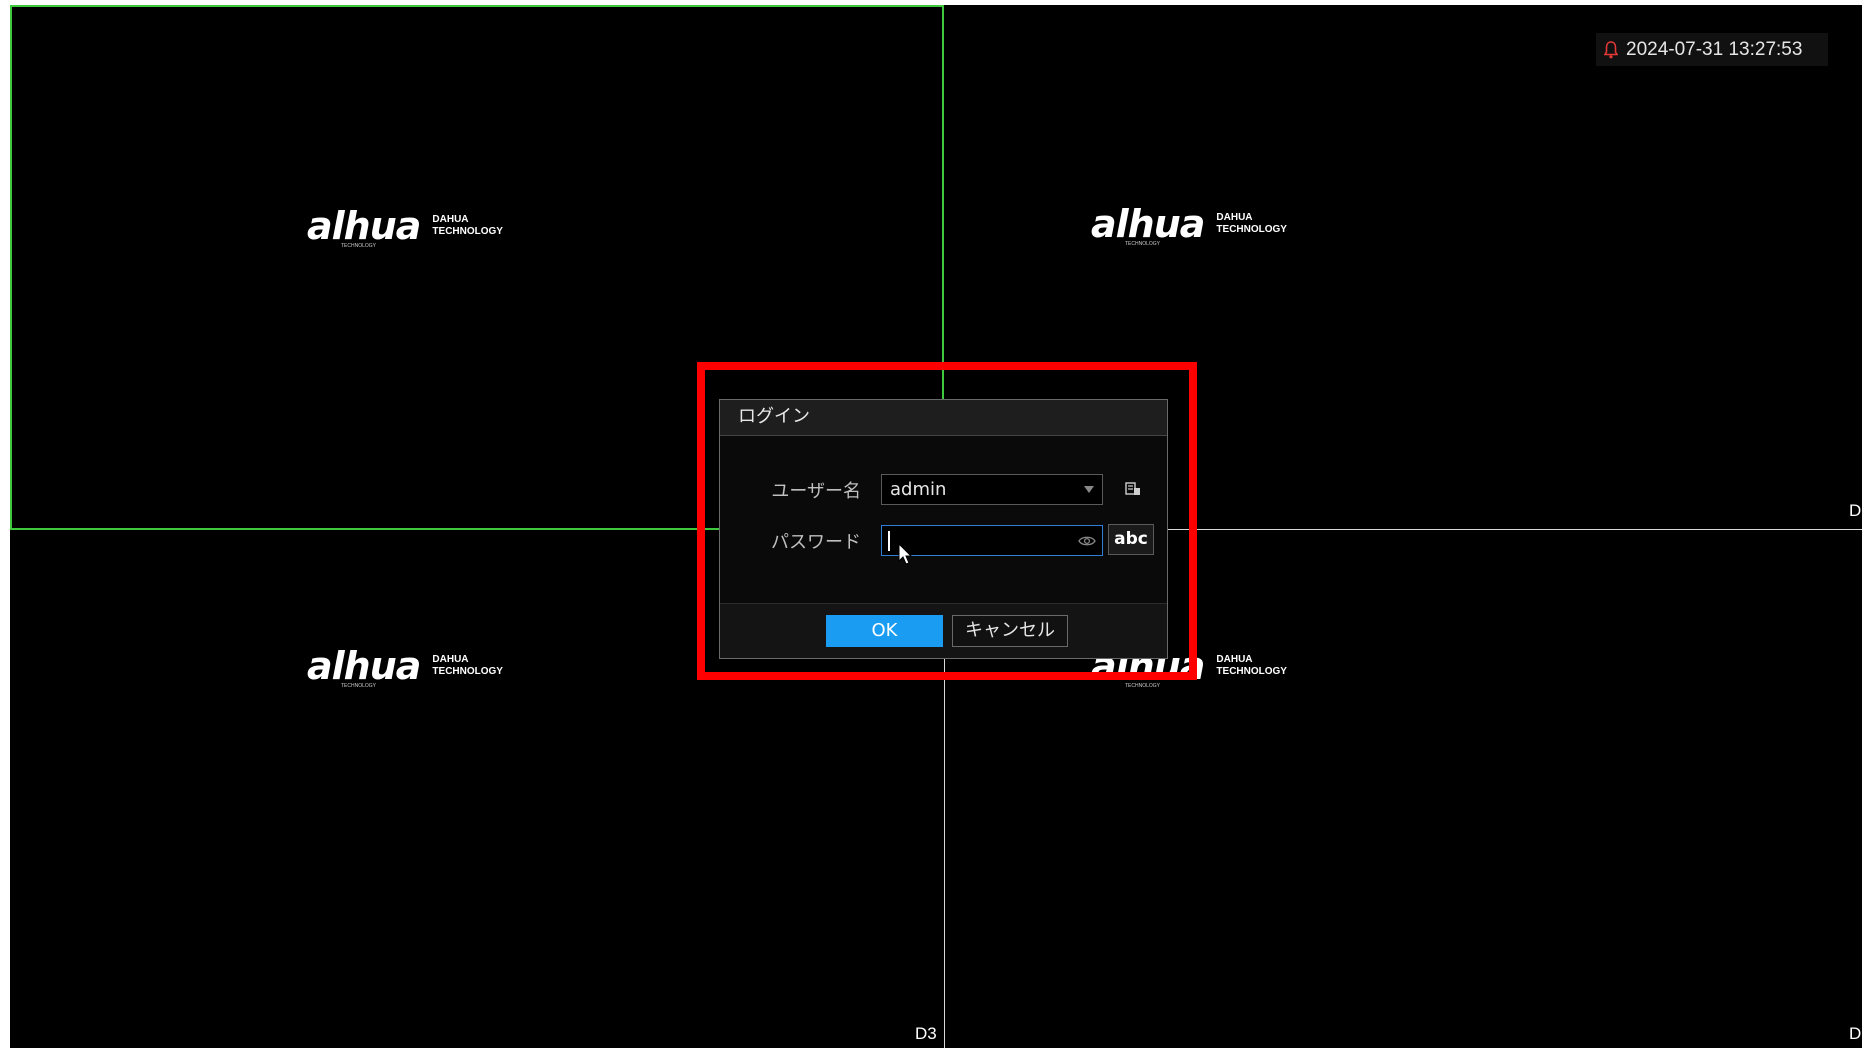 Image resolution: width=1862 pixels, height=1048 pixels. What do you see at coordinates (1089, 489) in the screenshot?
I see `chevron-down-icon` at bounding box center [1089, 489].